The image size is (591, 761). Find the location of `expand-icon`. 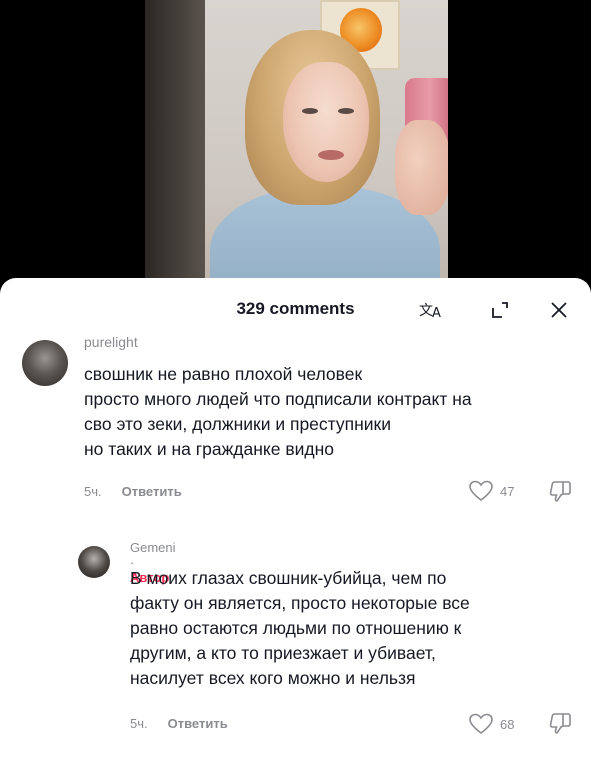

expand-icon is located at coordinates (500, 310).